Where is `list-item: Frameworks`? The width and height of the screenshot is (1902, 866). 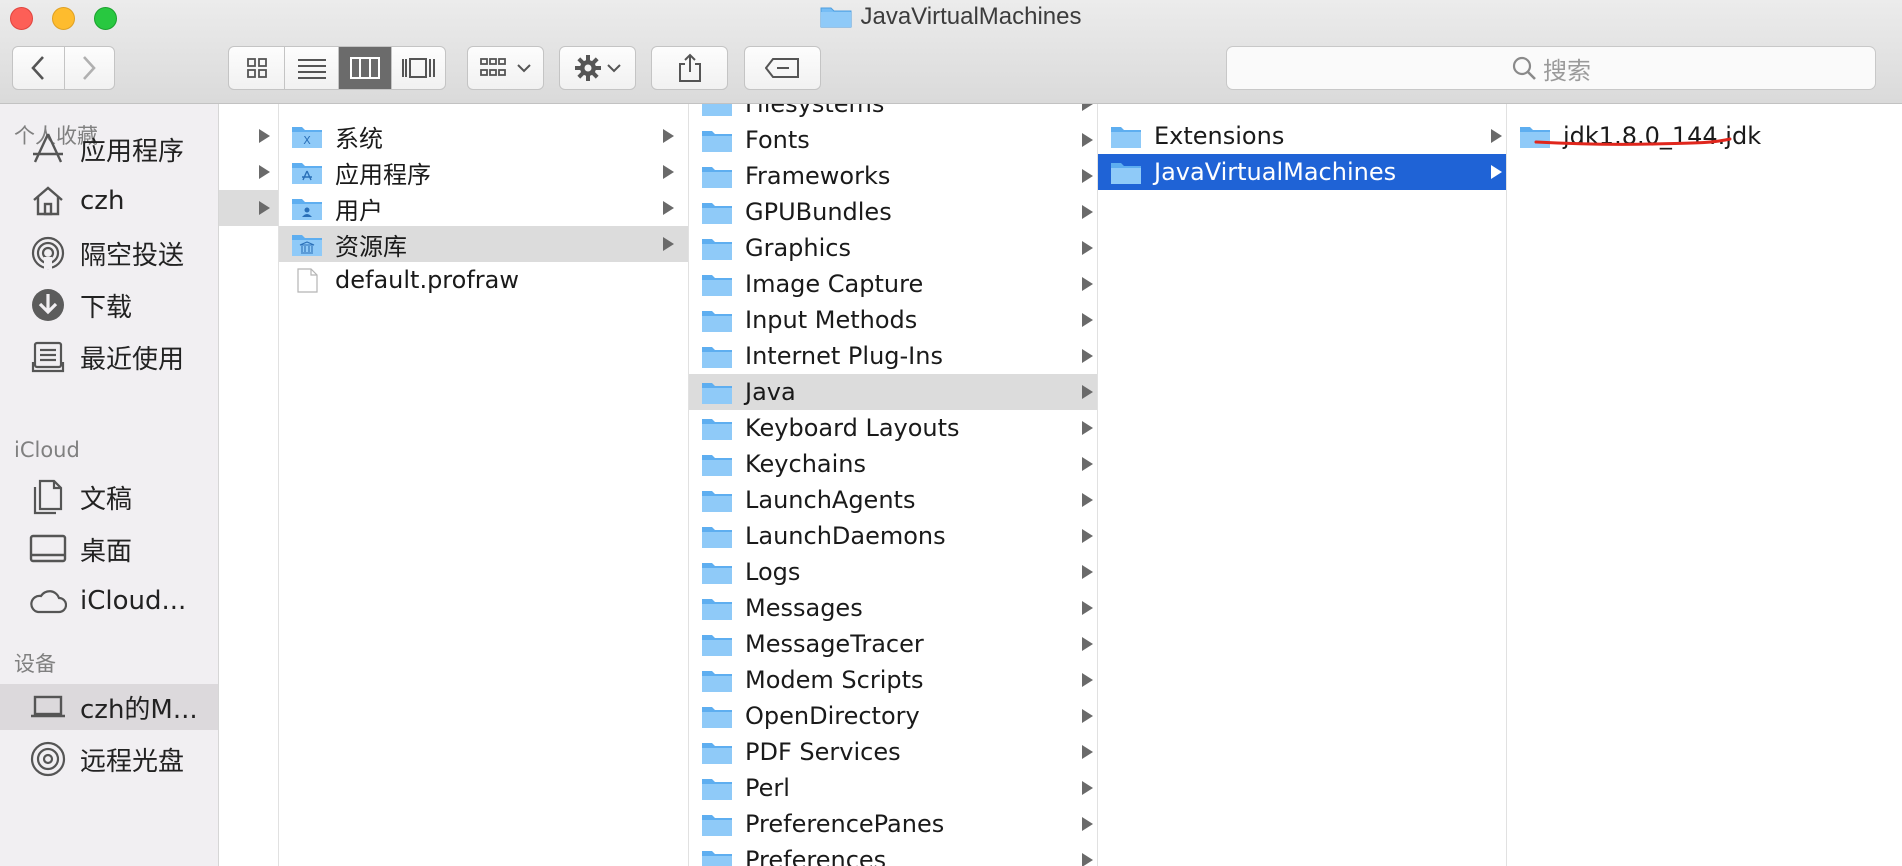
list-item: Frameworks is located at coordinates (893, 176).